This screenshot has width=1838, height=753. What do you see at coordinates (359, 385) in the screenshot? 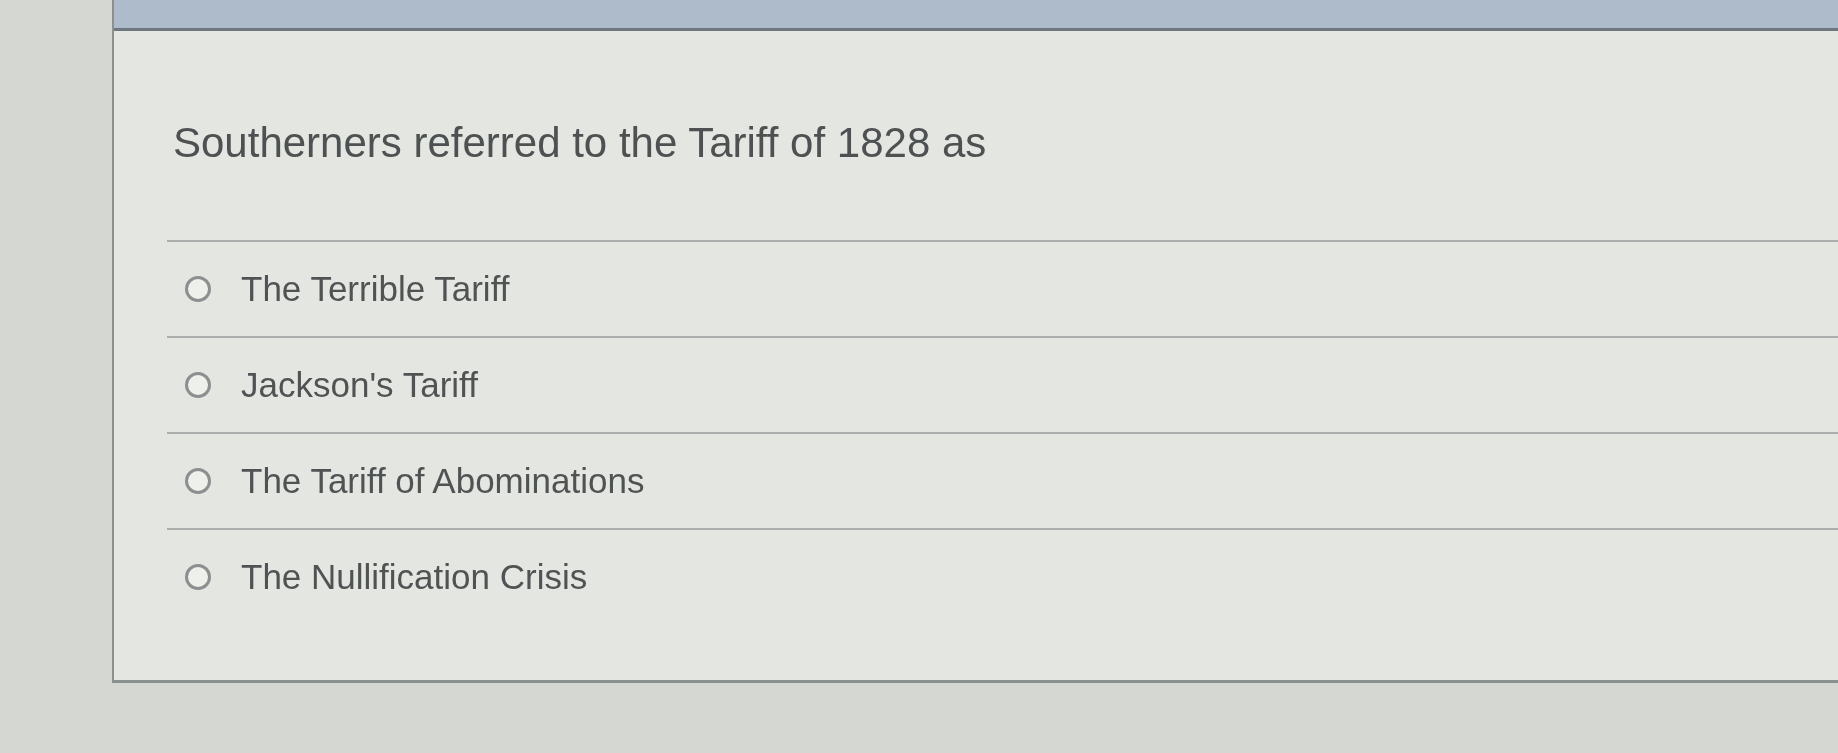
I see `option-label: Jackson's Tariff` at bounding box center [359, 385].